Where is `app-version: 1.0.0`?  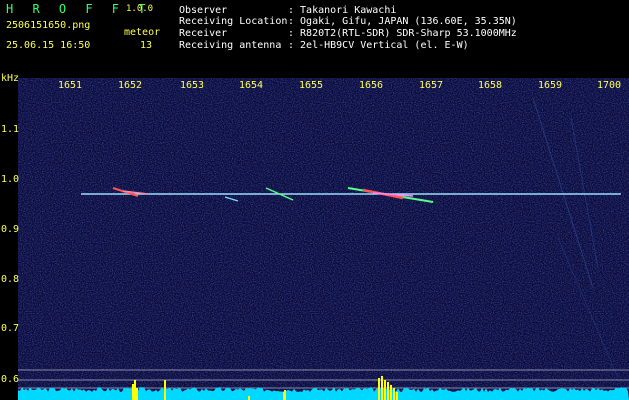
app-version: 1.0.0 is located at coordinates (140, 9).